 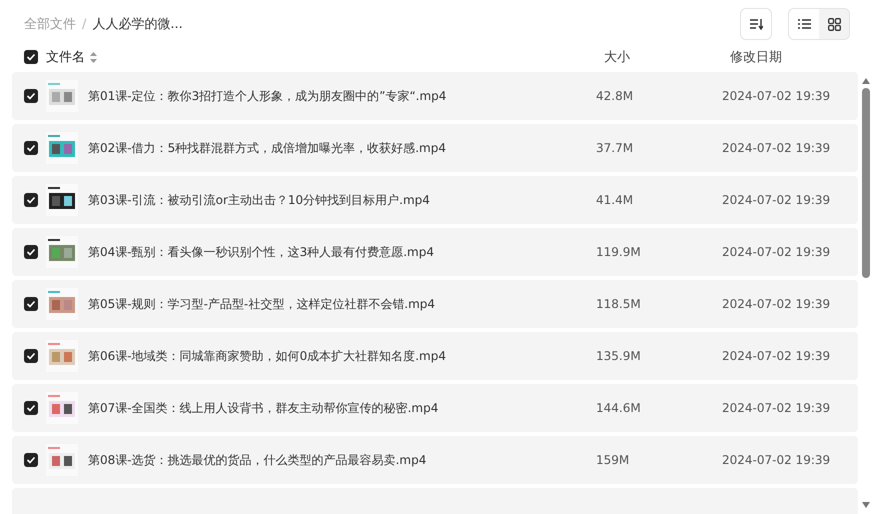 What do you see at coordinates (866, 183) in the screenshot?
I see `scrollbar-thumb` at bounding box center [866, 183].